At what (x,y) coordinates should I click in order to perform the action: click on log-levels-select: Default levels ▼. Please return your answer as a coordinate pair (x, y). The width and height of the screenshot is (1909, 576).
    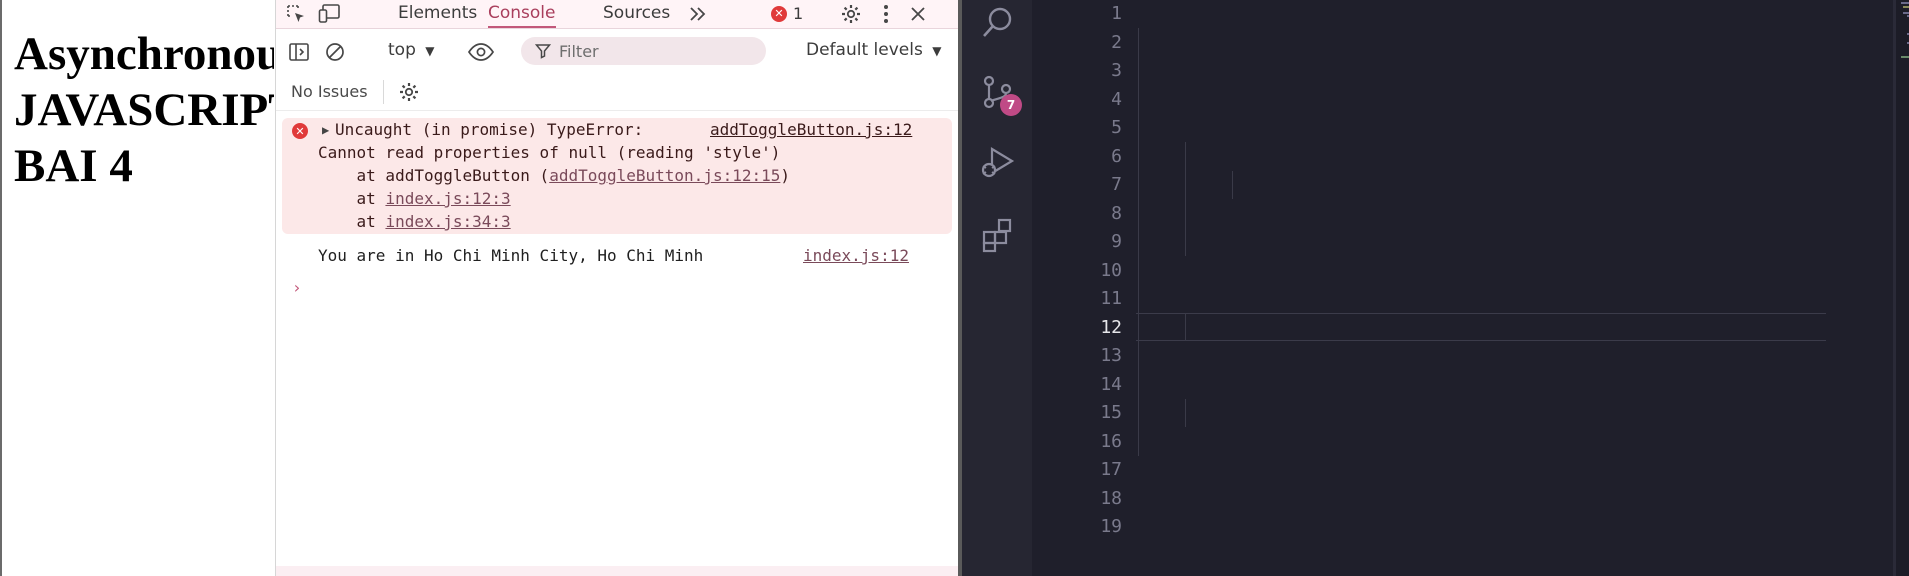
    Looking at the image, I should click on (873, 50).